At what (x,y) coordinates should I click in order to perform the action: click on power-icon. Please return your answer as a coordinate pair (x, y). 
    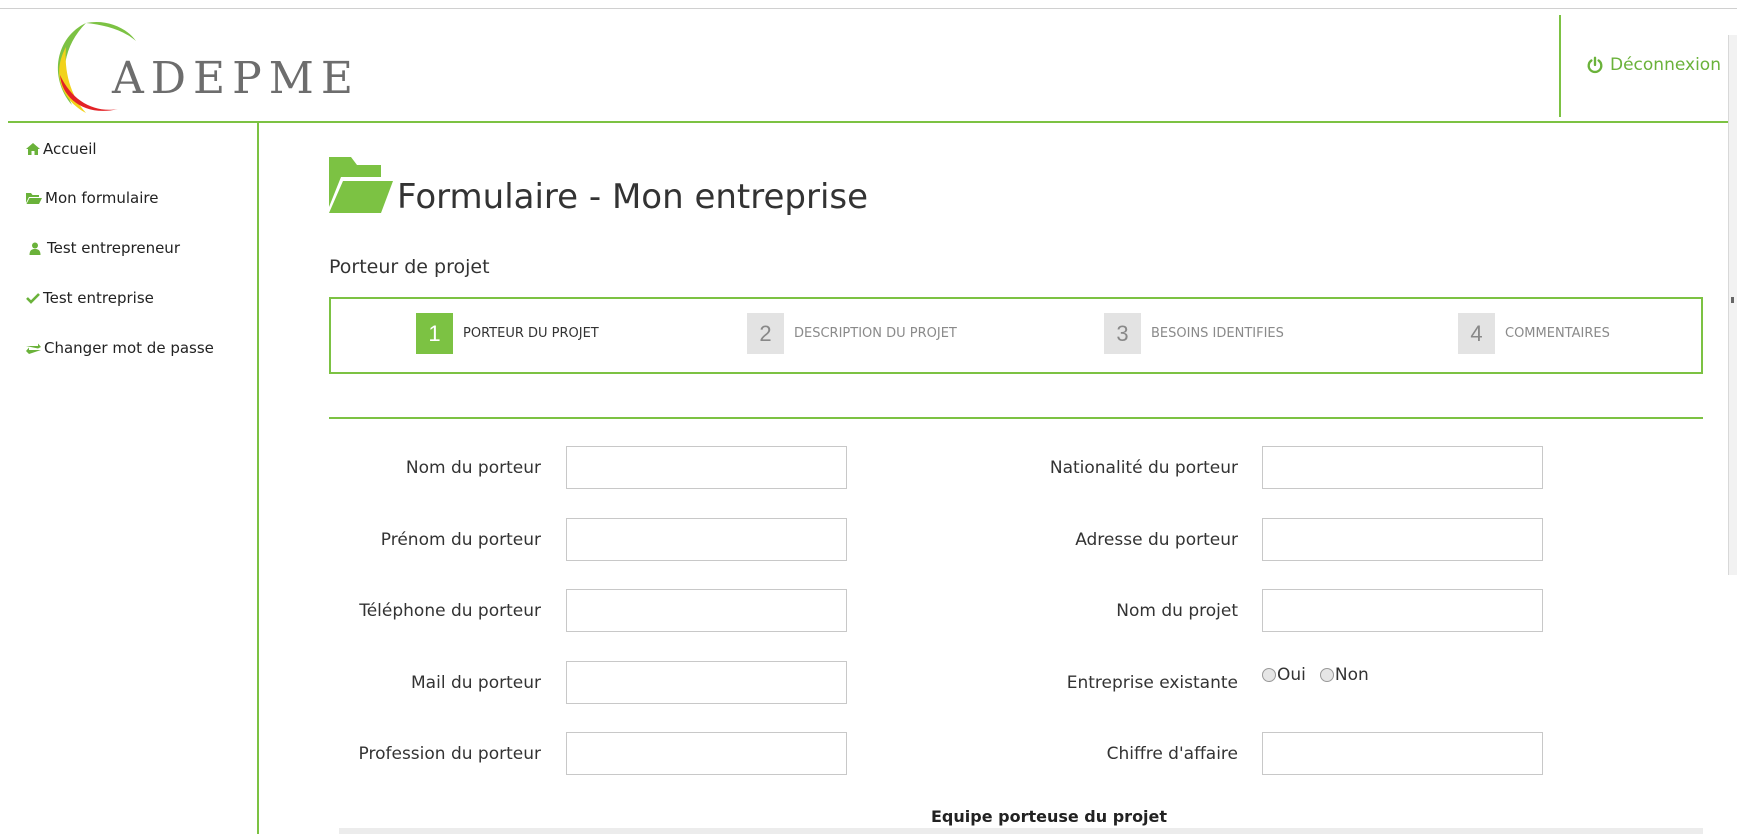
    Looking at the image, I should click on (1595, 65).